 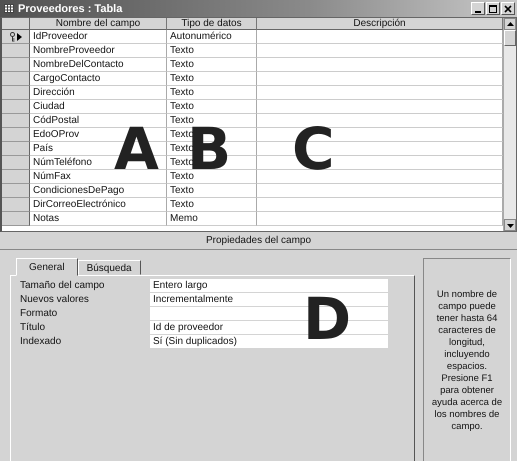 I want to click on property-label: Indexado, so click(x=40, y=341).